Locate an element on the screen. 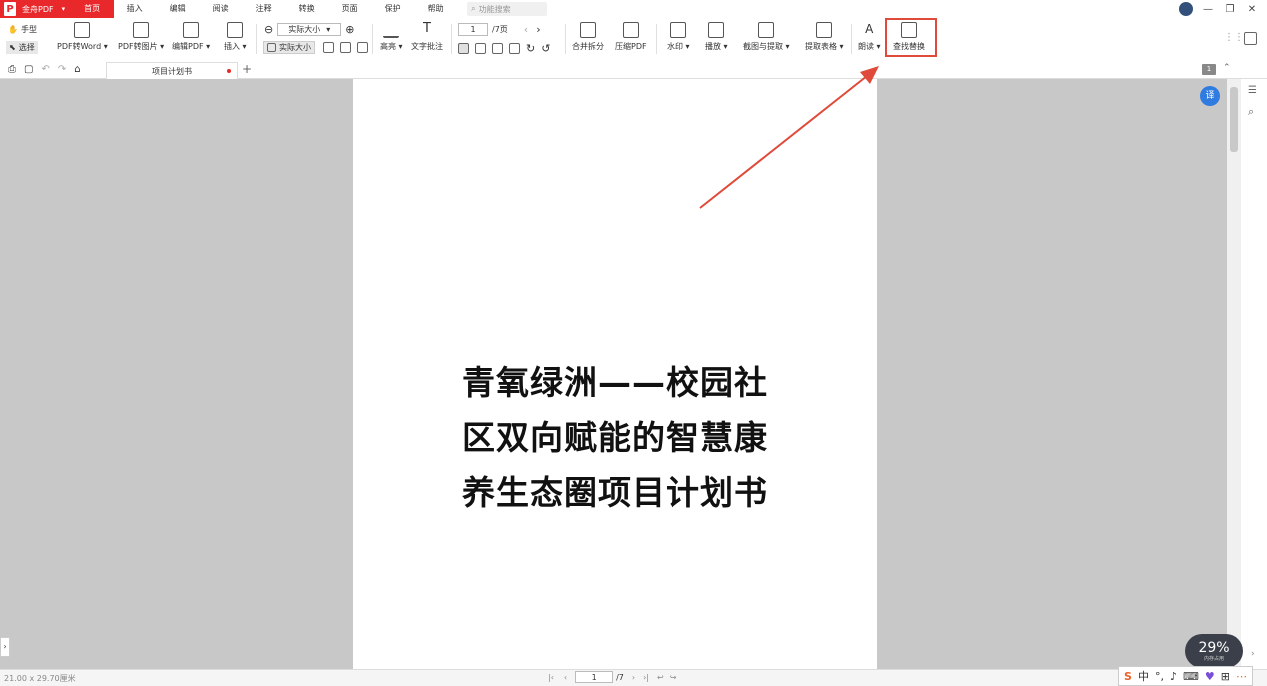 The width and height of the screenshot is (1267, 686). sogou-logo-icon: S is located at coordinates (1128, 676).